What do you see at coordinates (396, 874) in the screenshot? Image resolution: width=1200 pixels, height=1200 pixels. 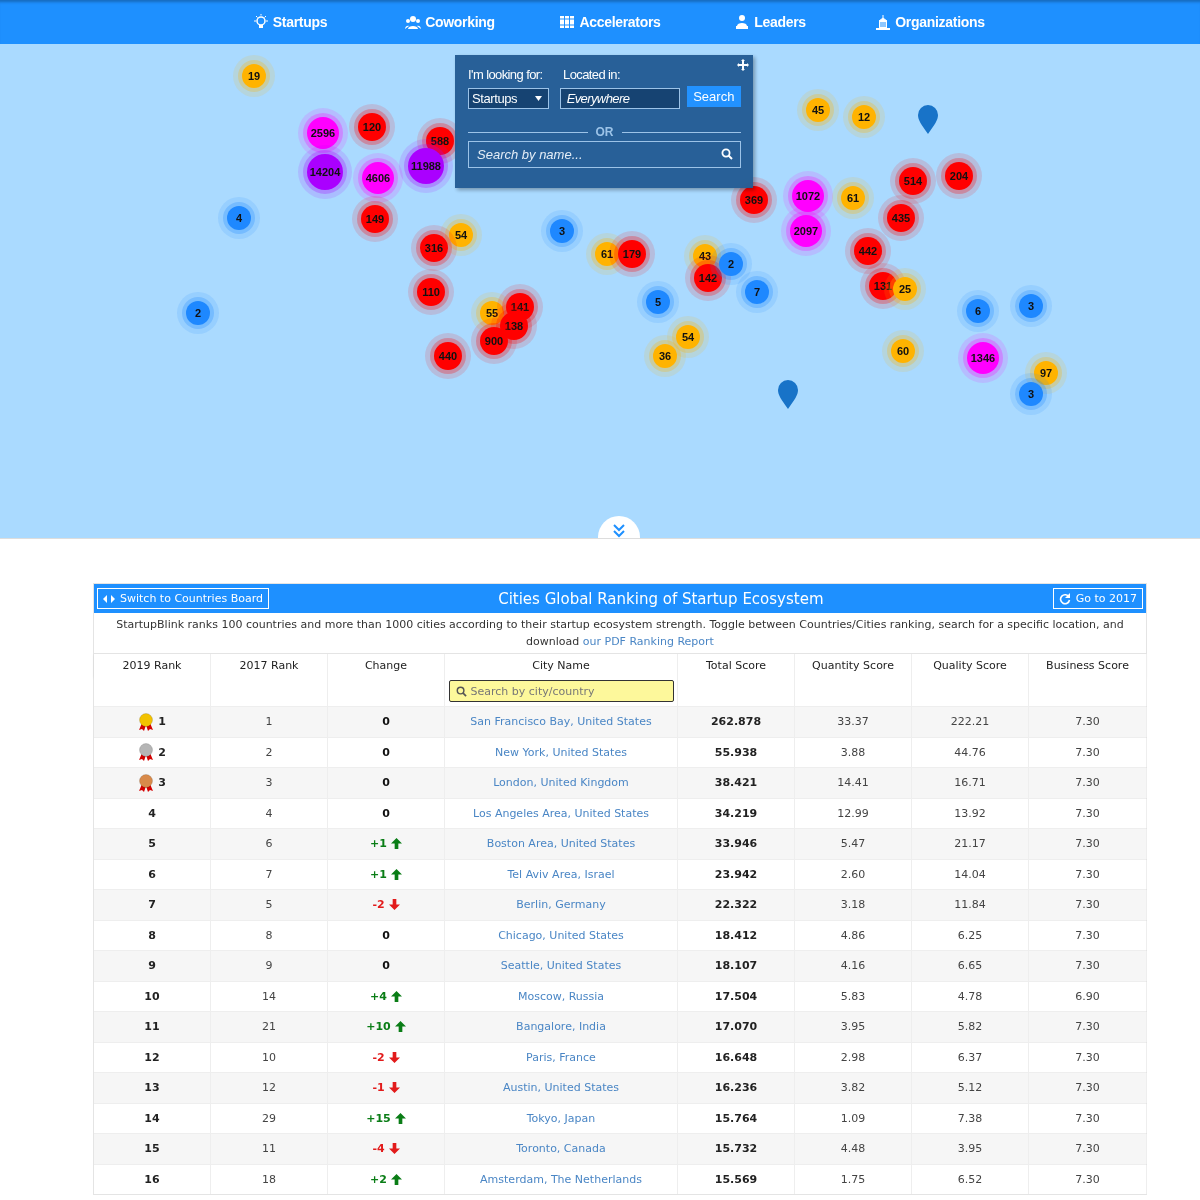 I see `up-arrow-icon` at bounding box center [396, 874].